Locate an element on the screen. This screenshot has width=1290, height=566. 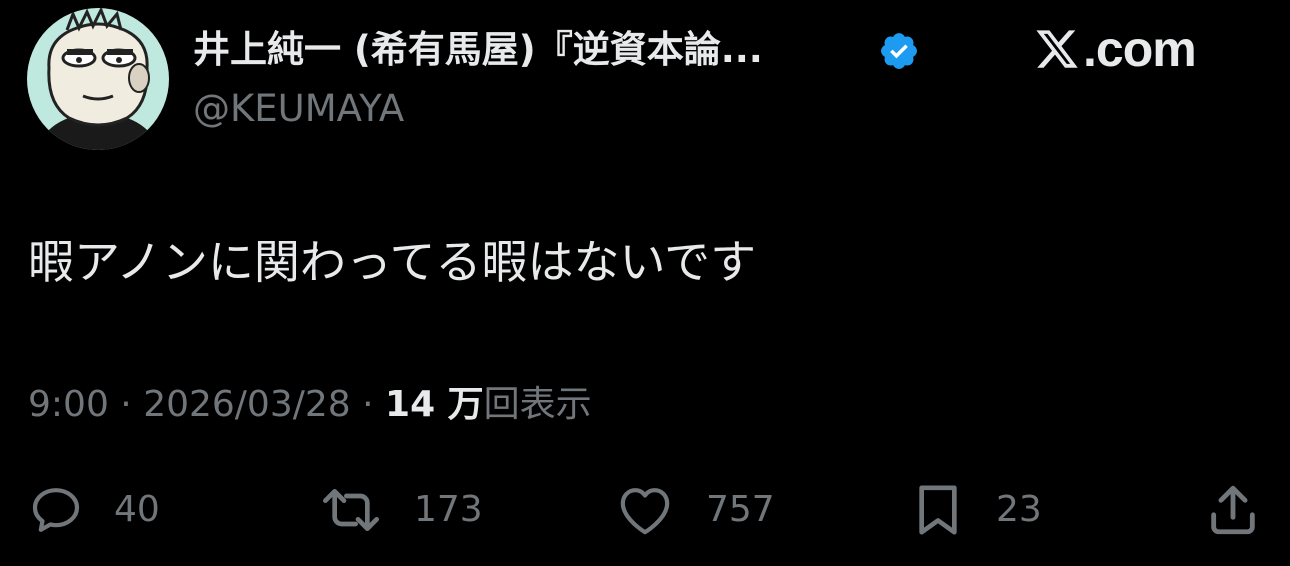
reply-count: 40 is located at coordinates (137, 509).